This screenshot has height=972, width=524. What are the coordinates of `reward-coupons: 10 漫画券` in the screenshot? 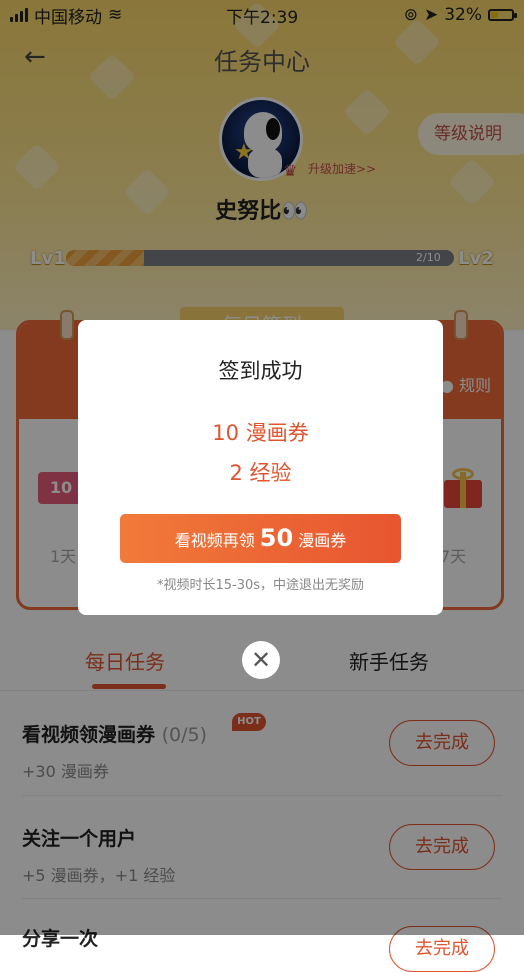 It's located at (260, 433).